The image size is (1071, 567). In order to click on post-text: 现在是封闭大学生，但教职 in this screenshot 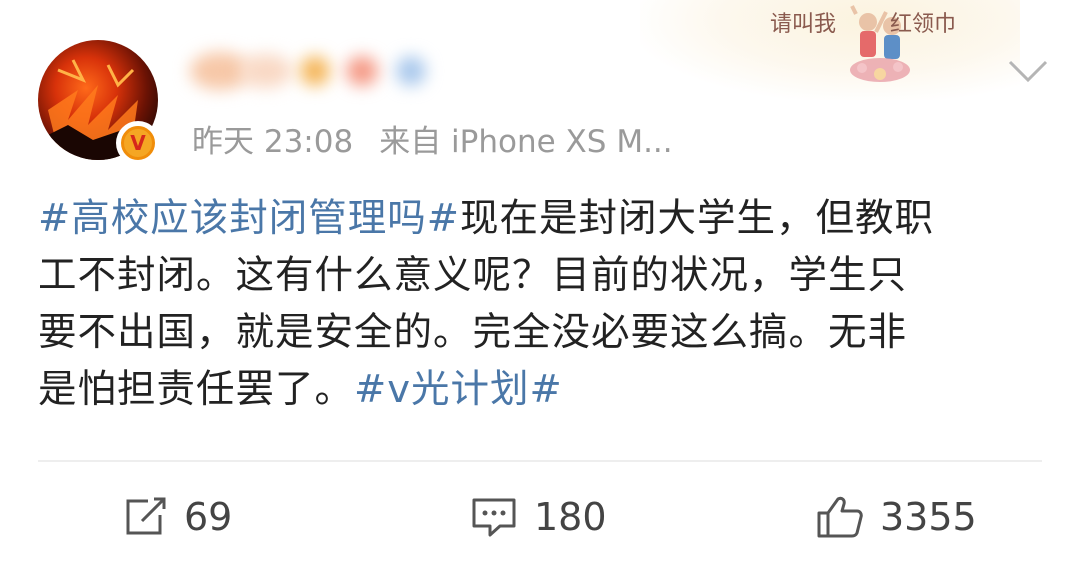, I will do `click(697, 218)`.